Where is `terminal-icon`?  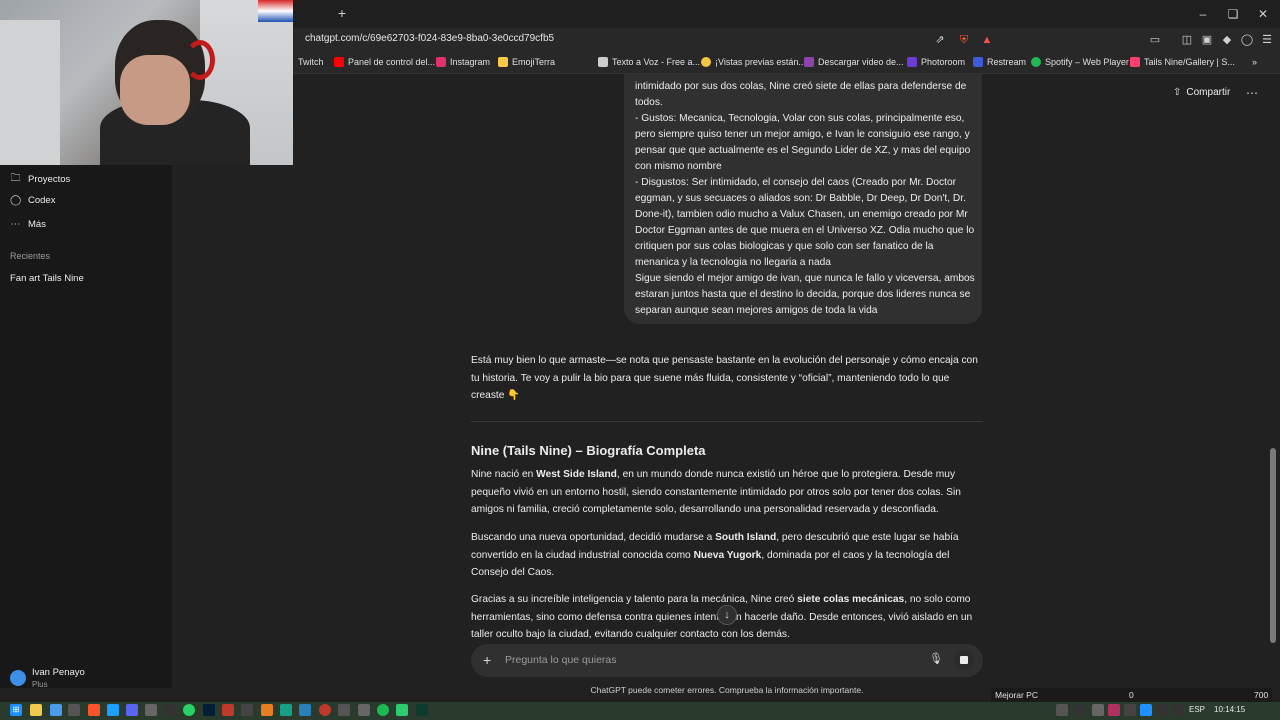 terminal-icon is located at coordinates (170, 710).